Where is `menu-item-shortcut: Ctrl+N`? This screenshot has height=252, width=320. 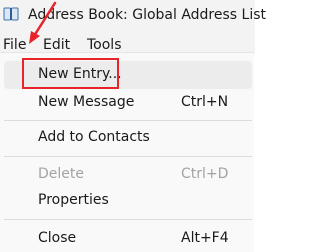 menu-item-shortcut: Ctrl+N is located at coordinates (205, 102).